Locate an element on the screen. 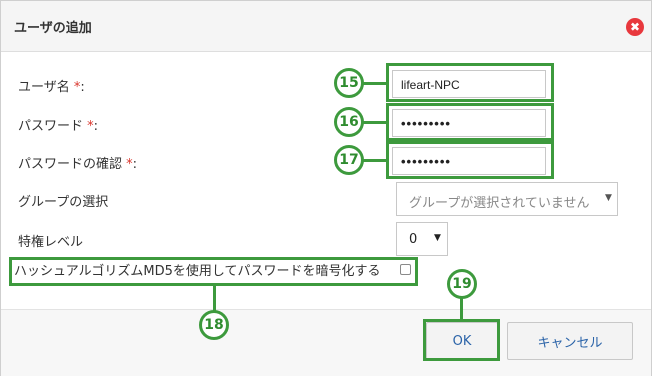  group-select: グループが選択されていません ▼ is located at coordinates (507, 199).